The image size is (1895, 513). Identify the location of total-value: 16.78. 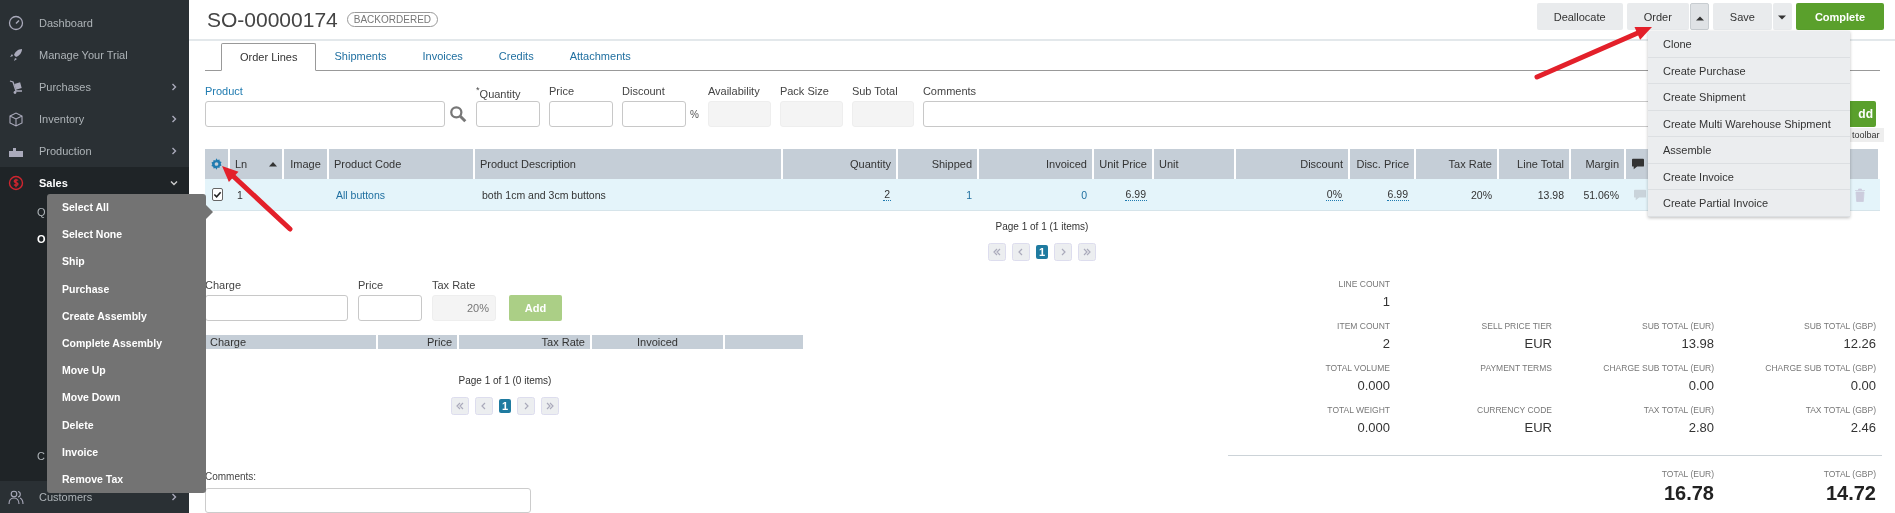
(1688, 493).